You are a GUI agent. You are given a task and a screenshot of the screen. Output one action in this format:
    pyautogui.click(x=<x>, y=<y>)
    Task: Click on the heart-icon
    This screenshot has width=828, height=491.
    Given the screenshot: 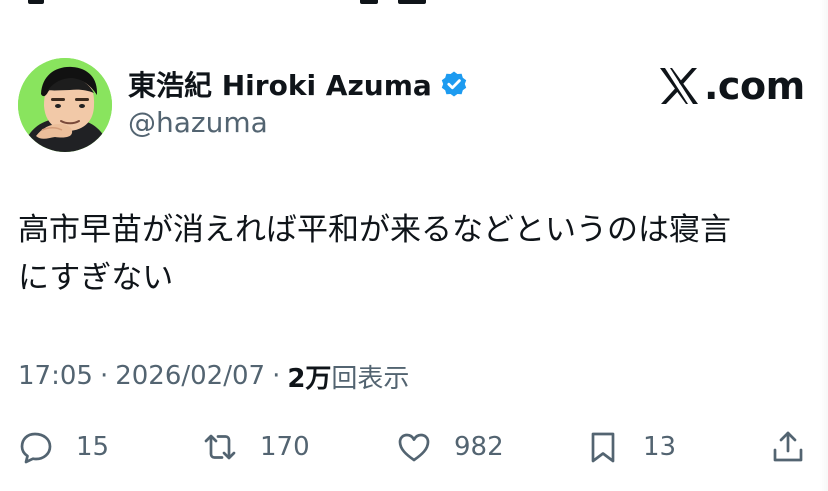 What is the action you would take?
    pyautogui.click(x=414, y=447)
    